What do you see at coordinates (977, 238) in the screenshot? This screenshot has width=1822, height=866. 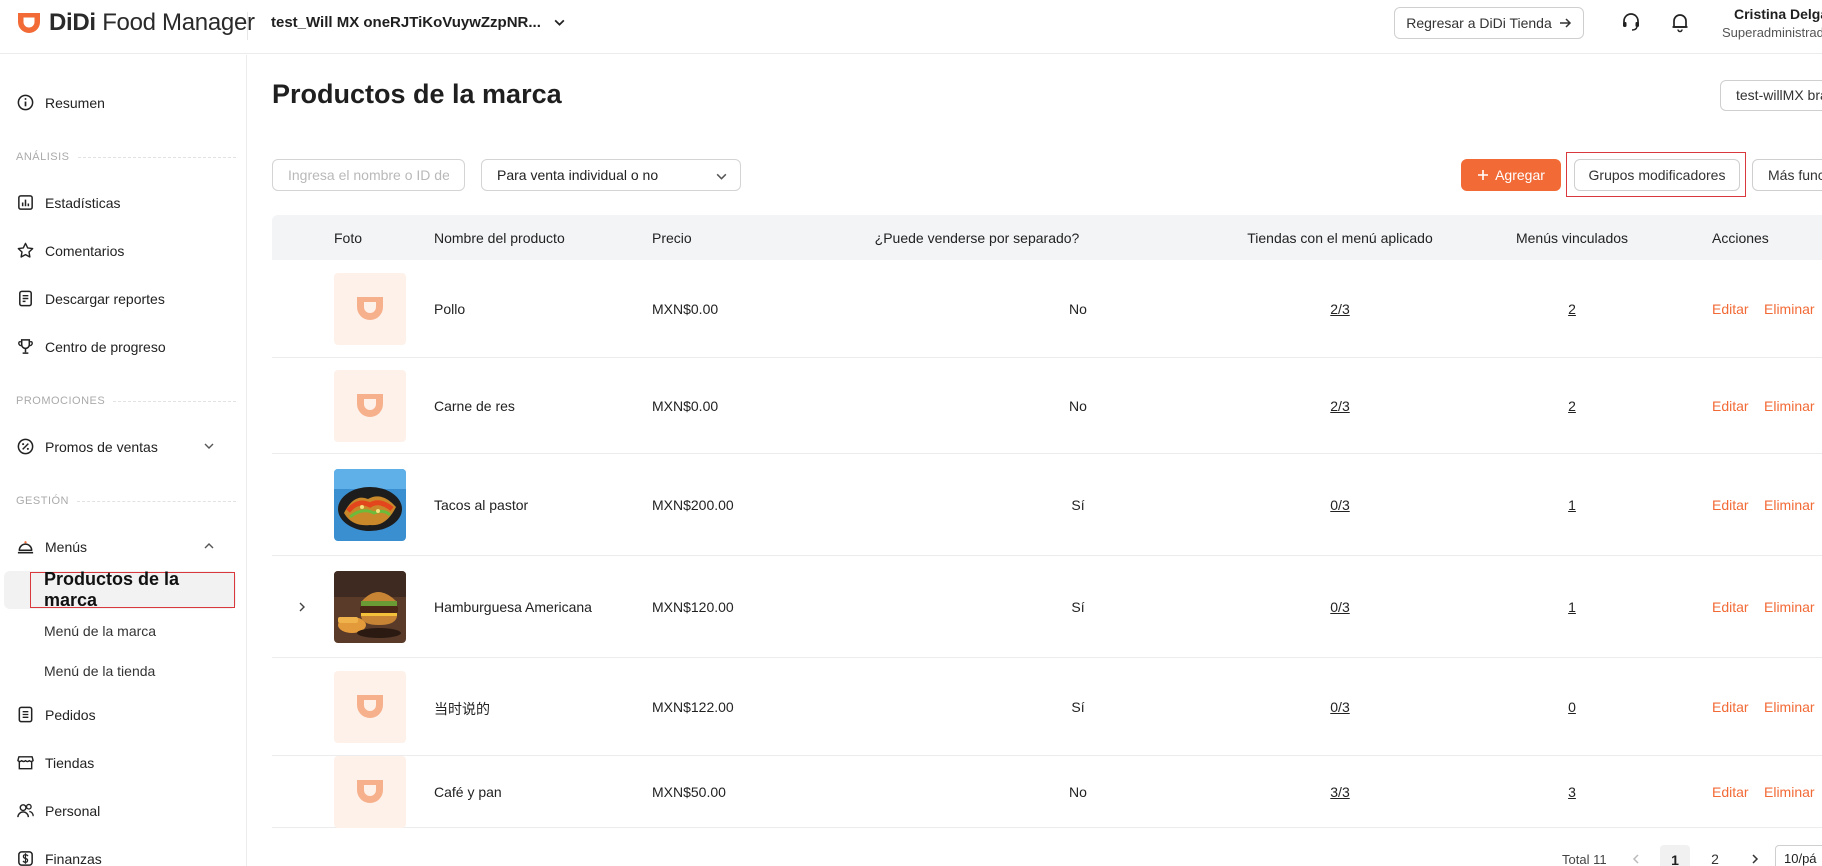 I see `column-header-separate: ¿Puede venderse por separado?` at bounding box center [977, 238].